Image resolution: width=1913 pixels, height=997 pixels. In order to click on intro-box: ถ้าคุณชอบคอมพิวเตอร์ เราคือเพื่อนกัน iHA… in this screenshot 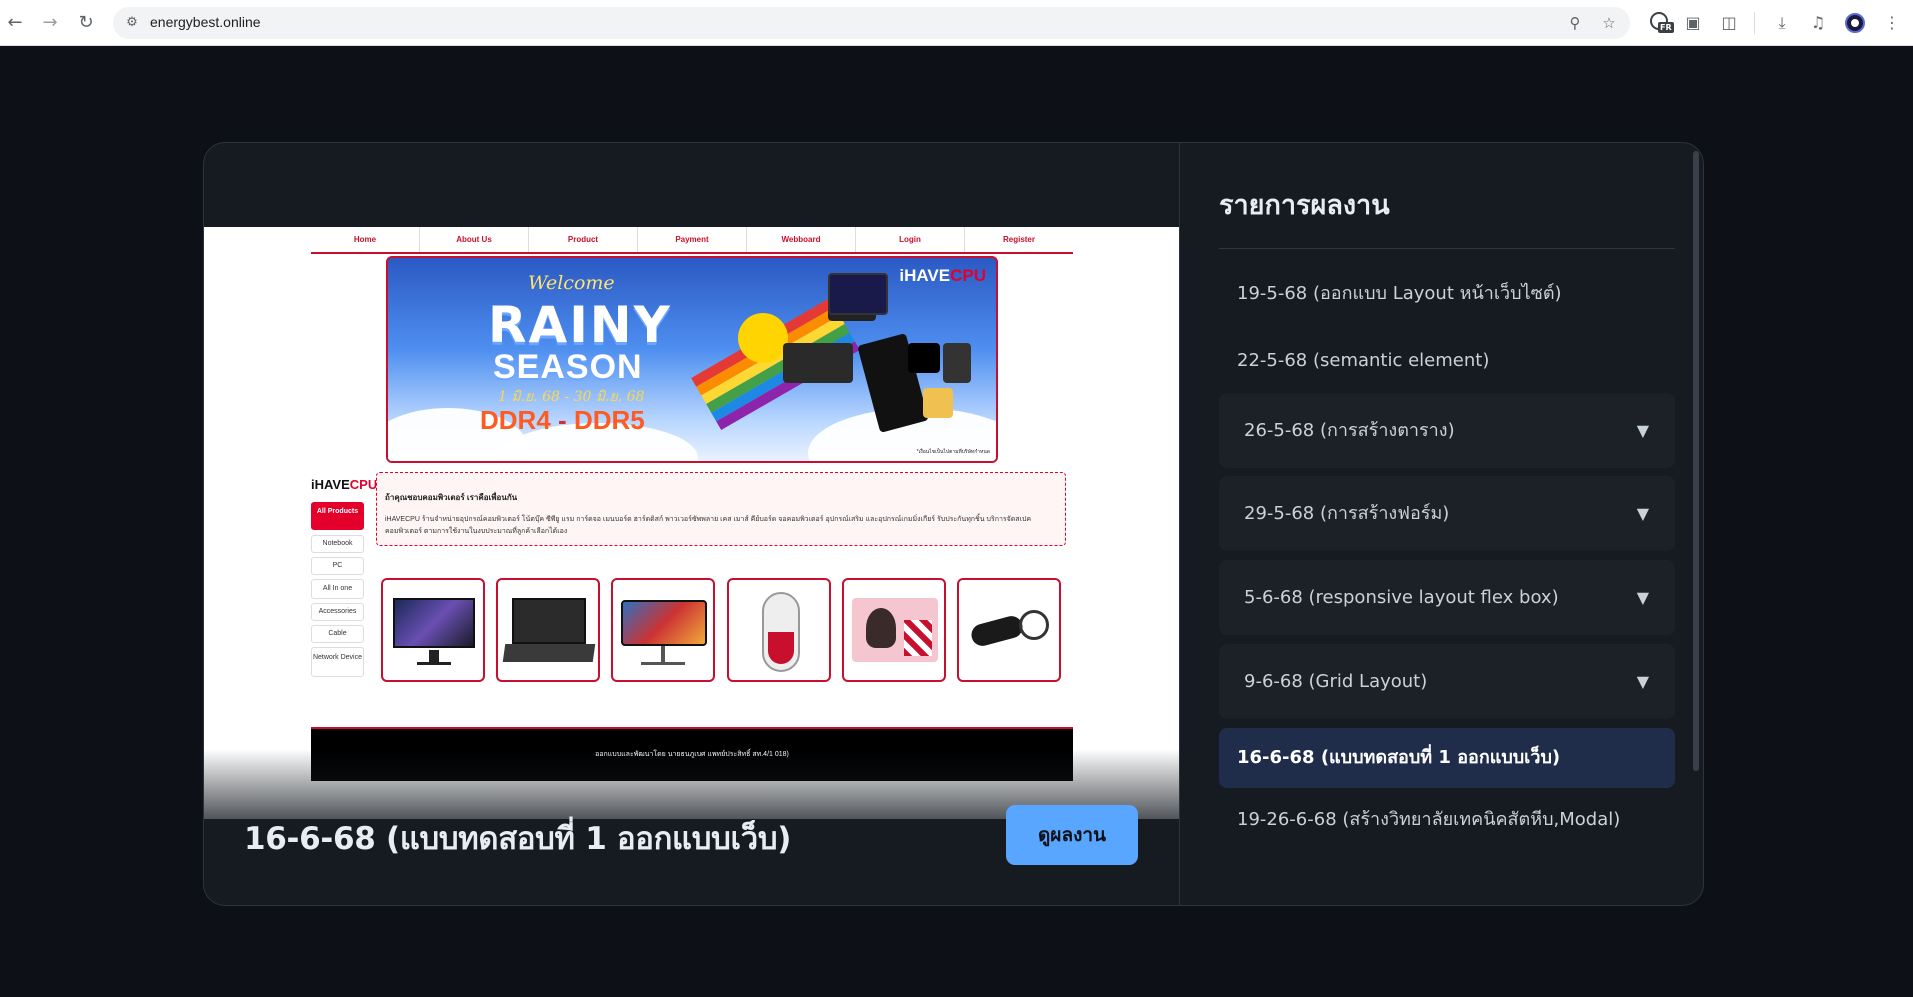, I will do `click(721, 509)`.